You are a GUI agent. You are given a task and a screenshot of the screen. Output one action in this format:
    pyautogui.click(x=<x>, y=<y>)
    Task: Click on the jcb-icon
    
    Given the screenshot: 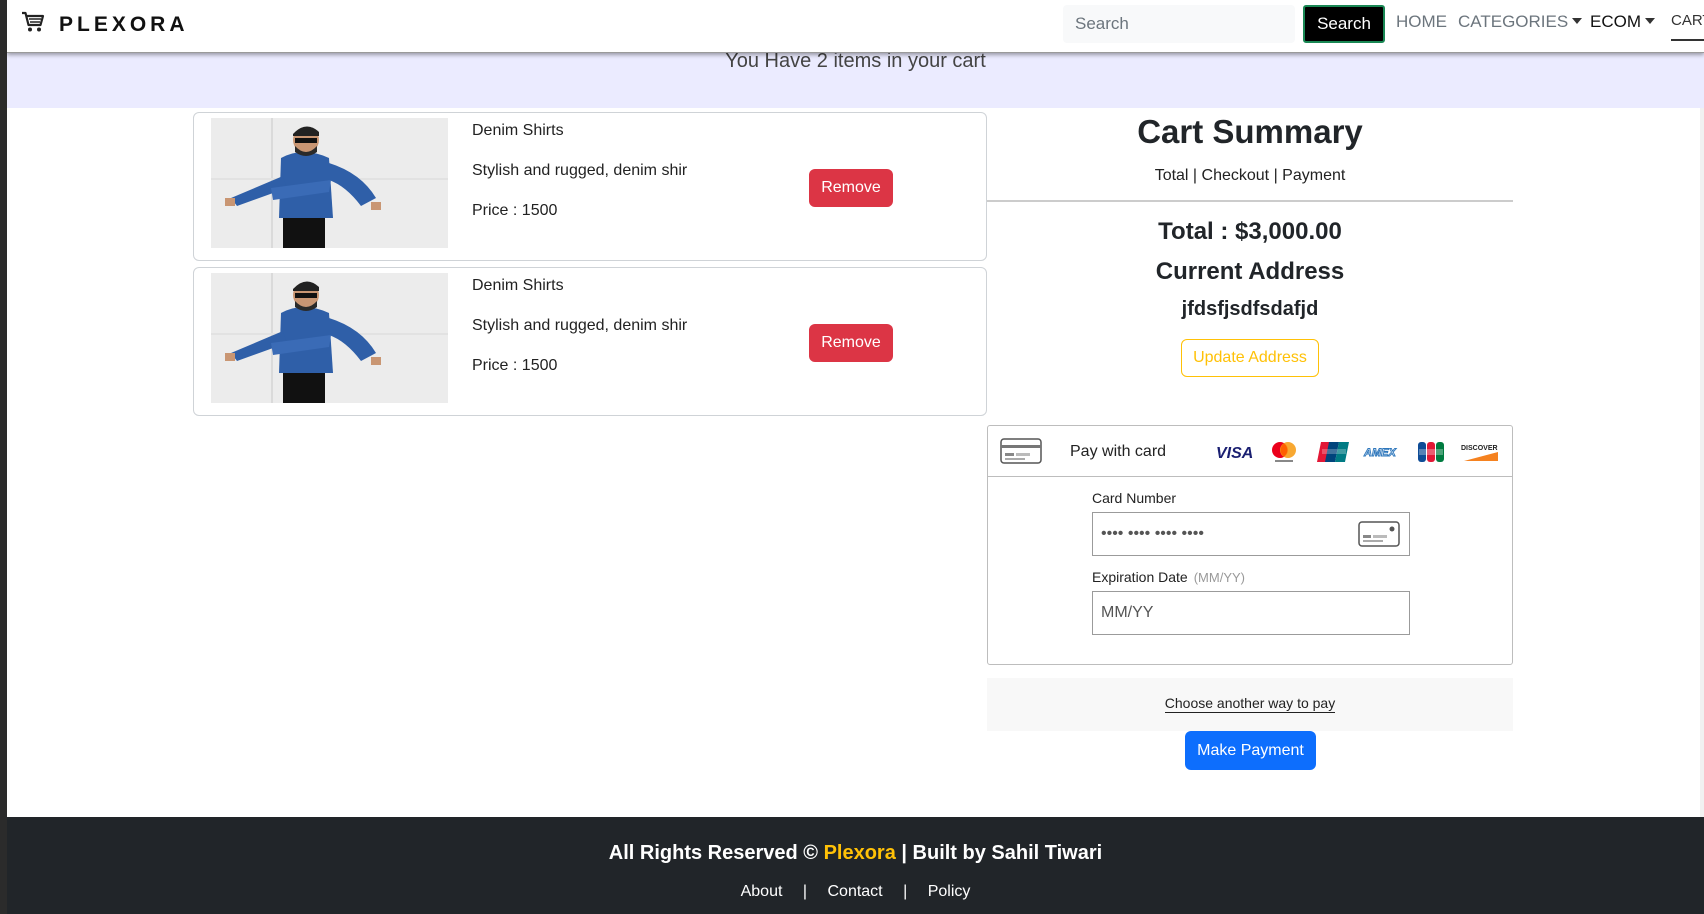 What is the action you would take?
    pyautogui.click(x=1430, y=452)
    